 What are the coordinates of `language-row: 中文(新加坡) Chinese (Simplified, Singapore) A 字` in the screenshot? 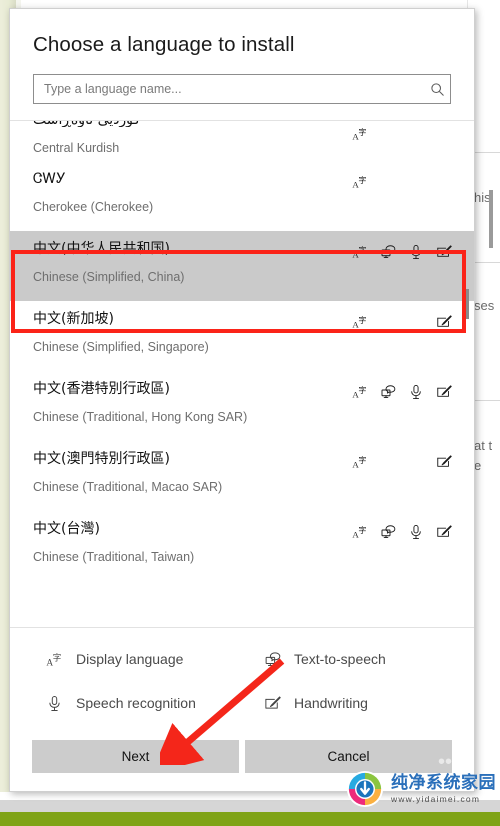 It's located at (242, 336).